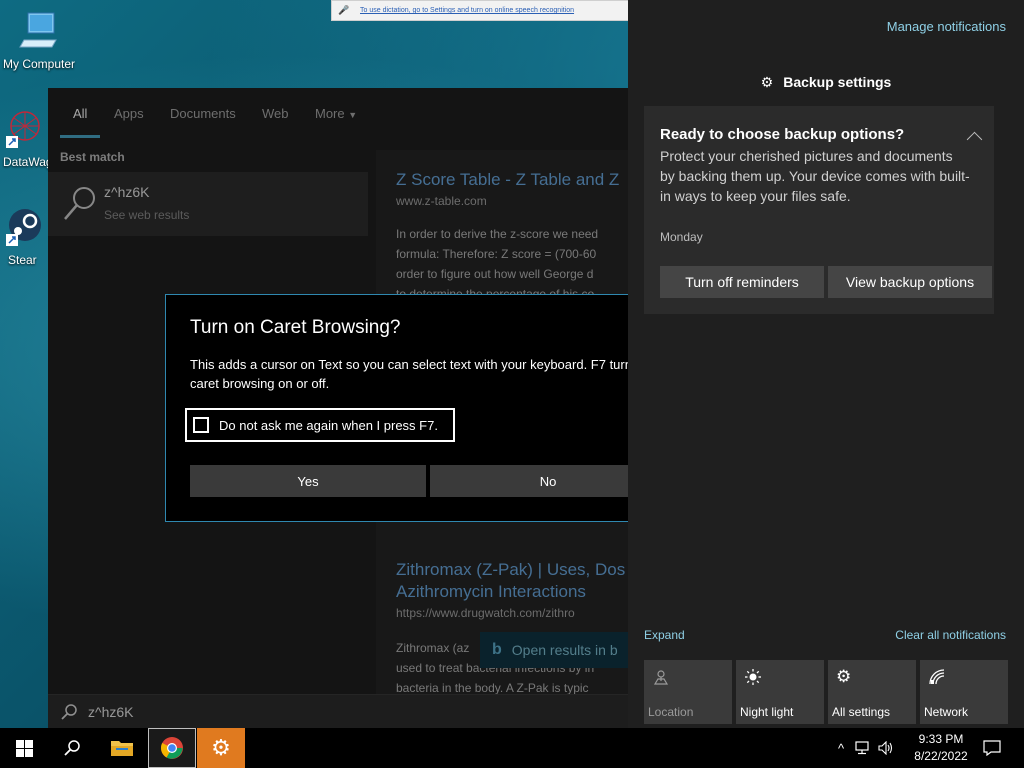 This screenshot has width=1024, height=768. Describe the element at coordinates (497, 649) in the screenshot. I see `bing-icon: b` at that location.